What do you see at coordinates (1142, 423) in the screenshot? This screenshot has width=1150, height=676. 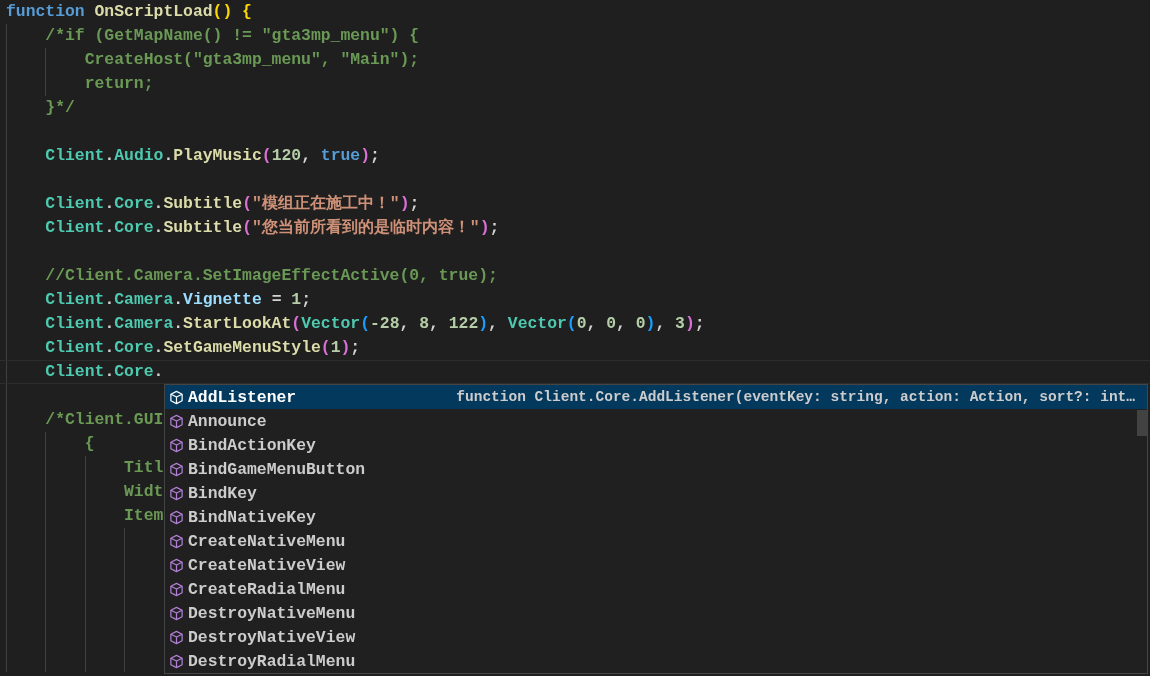 I see `scrollbar-thumb` at bounding box center [1142, 423].